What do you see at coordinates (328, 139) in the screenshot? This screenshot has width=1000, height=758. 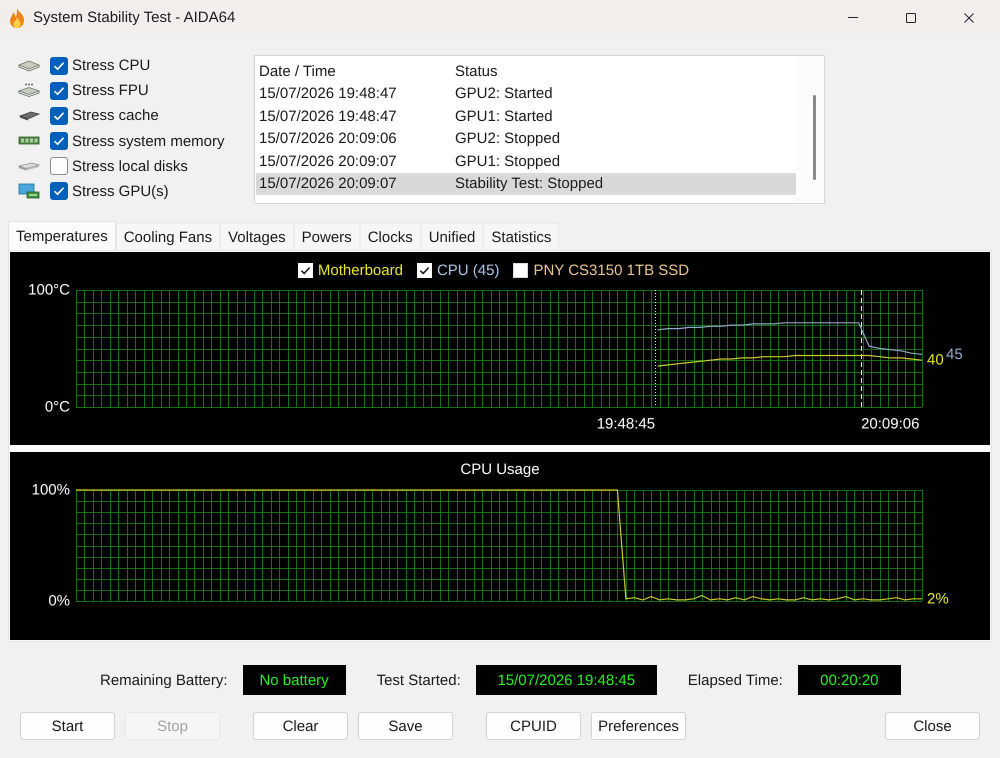 I see `log-cell-text: 15/07/2026 20:09:06` at bounding box center [328, 139].